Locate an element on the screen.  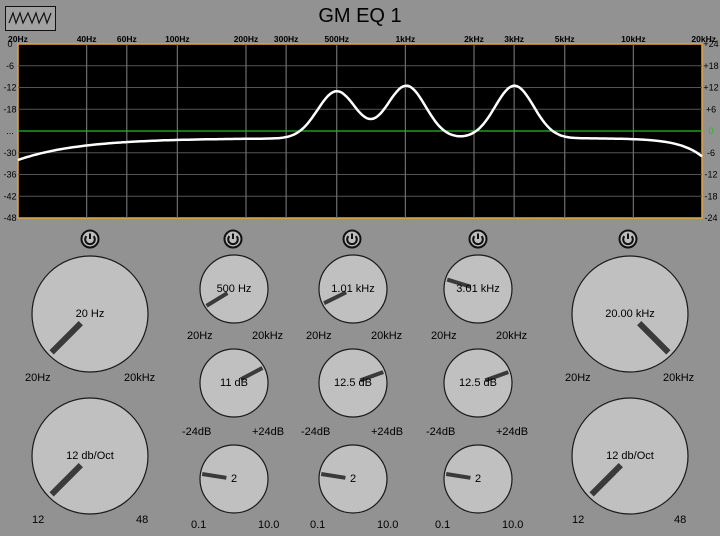
peak3-freq-max-label: 20kHz is located at coordinates (512, 336).